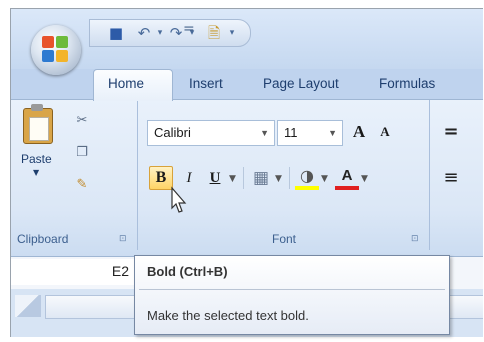 This screenshot has height=342, width=484. Describe the element at coordinates (385, 132) in the screenshot. I see `shrink-font-button: A` at that location.